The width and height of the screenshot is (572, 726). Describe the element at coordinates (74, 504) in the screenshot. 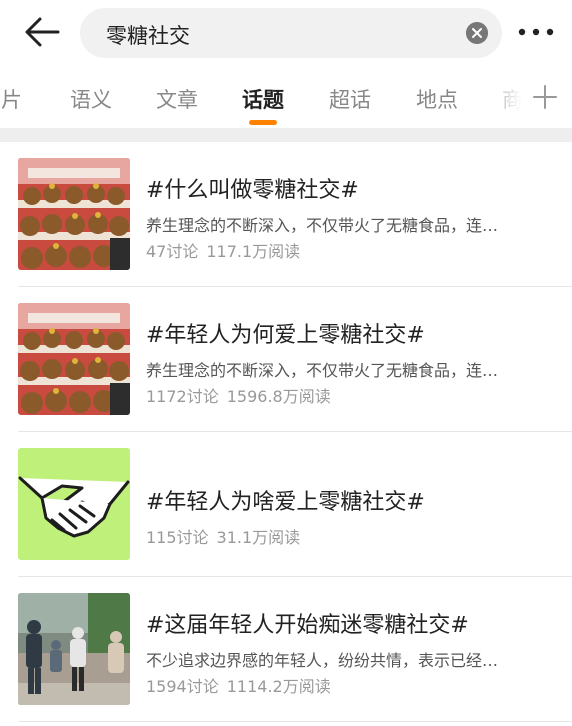

I see `handshake-thumbnail` at that location.